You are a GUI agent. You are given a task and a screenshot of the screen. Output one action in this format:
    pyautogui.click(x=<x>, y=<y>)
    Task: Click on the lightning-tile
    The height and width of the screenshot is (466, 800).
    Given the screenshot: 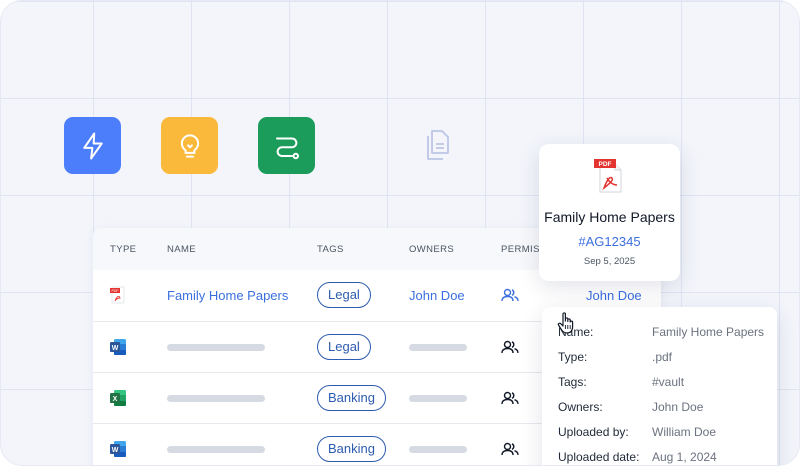 What is the action you would take?
    pyautogui.click(x=92, y=145)
    